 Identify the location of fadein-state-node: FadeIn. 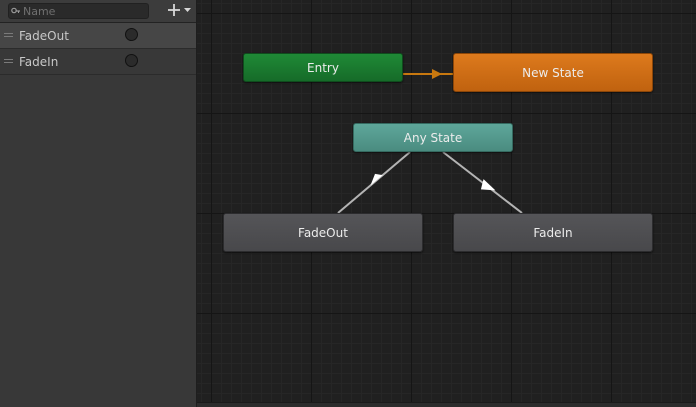
(553, 232).